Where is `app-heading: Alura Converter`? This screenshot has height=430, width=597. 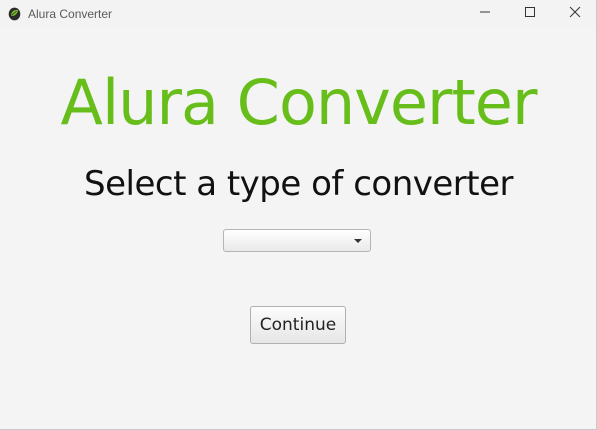 app-heading: Alura Converter is located at coordinates (299, 102).